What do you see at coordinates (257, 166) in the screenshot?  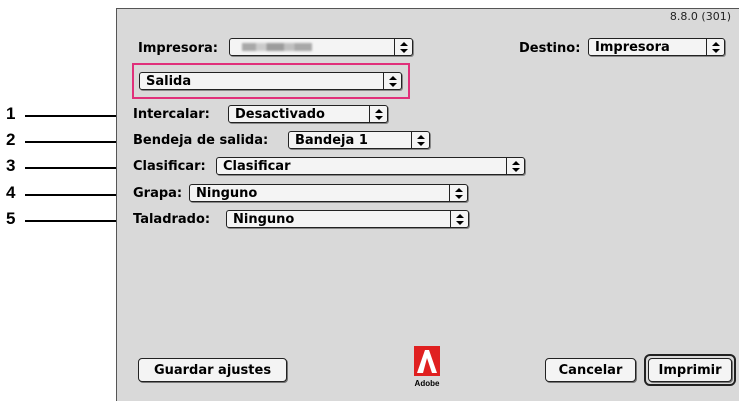 I see `sort-value: Clasificar` at bounding box center [257, 166].